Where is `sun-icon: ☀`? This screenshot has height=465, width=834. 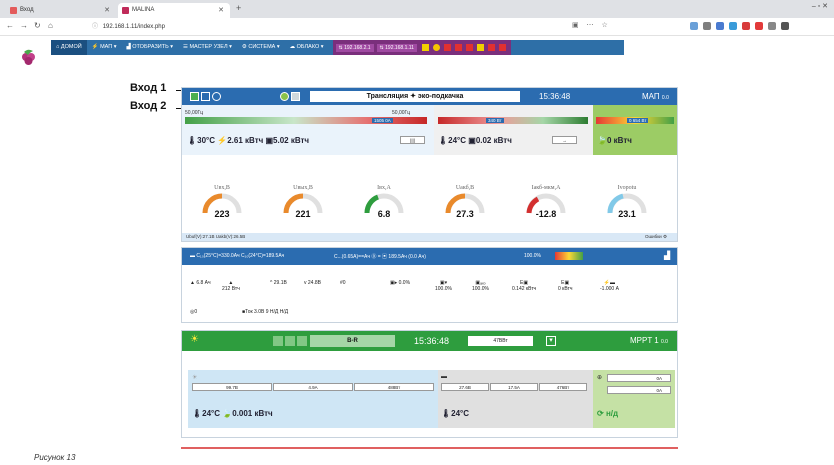
sun-icon: ☀ is located at coordinates (194, 339).